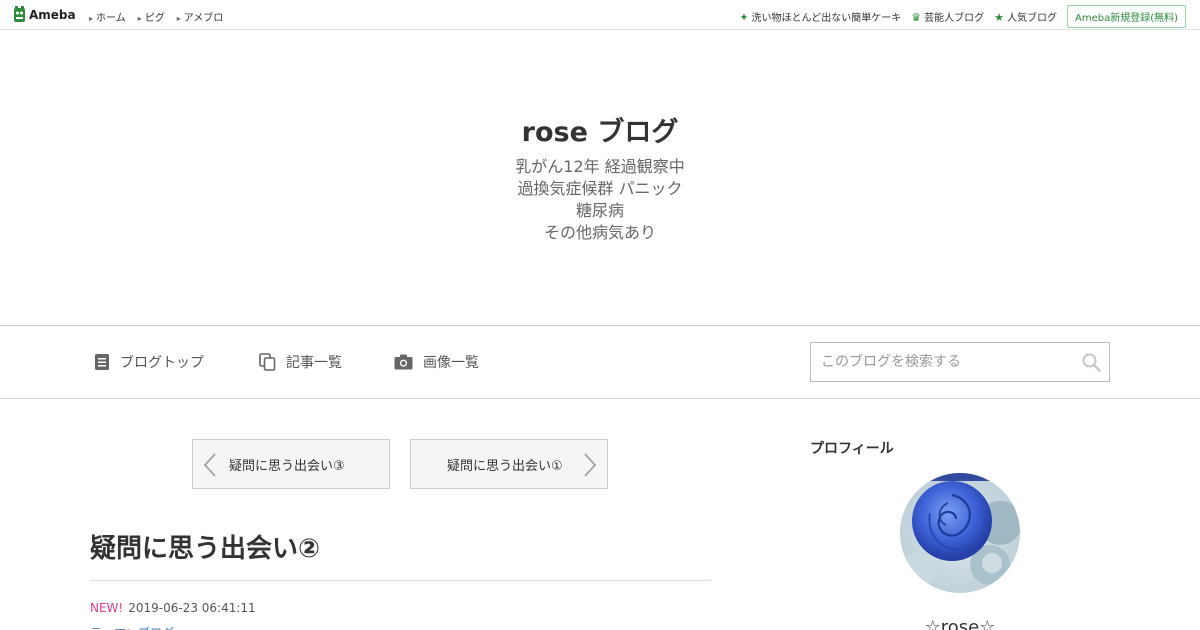 The height and width of the screenshot is (630, 1200). I want to click on blog-description: 乳がん12年 経過観察中 過換気症候群 パニック 糖尿病 その他病気あり, so click(600, 200).